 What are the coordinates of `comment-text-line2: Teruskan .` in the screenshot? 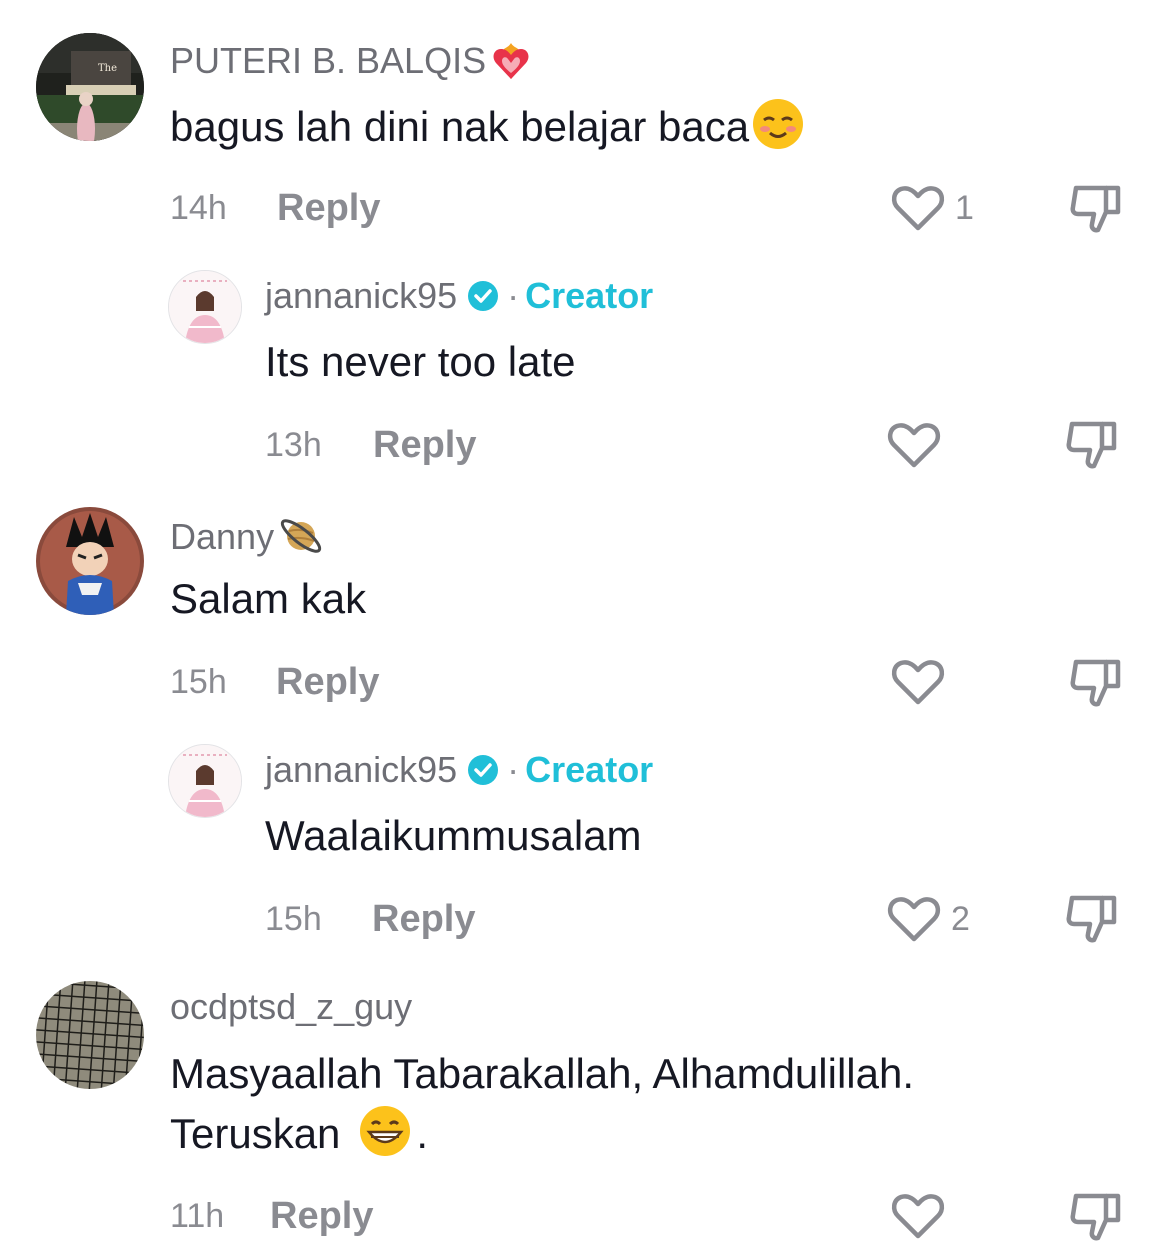 It's located at (299, 1133).